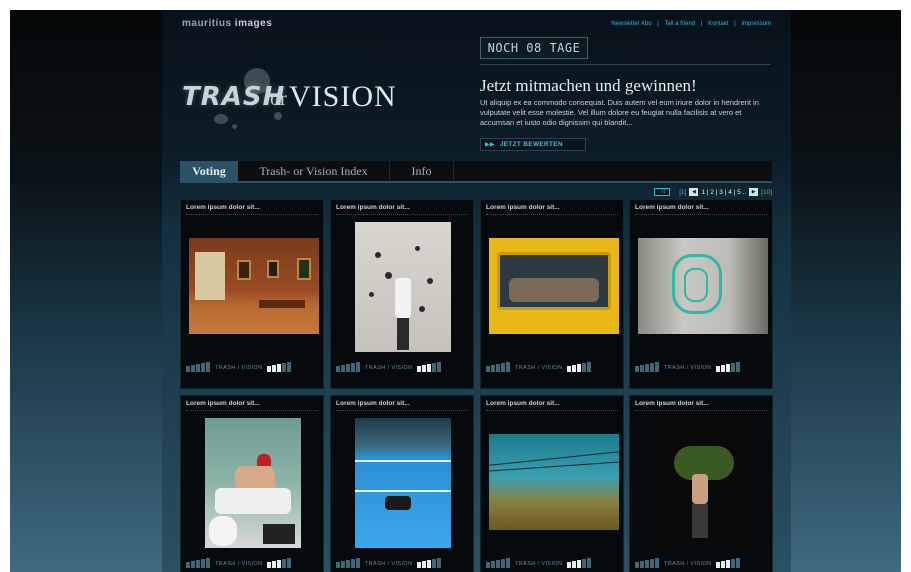  What do you see at coordinates (694, 192) in the screenshot?
I see `prev-arrow-icon: ◀` at bounding box center [694, 192].